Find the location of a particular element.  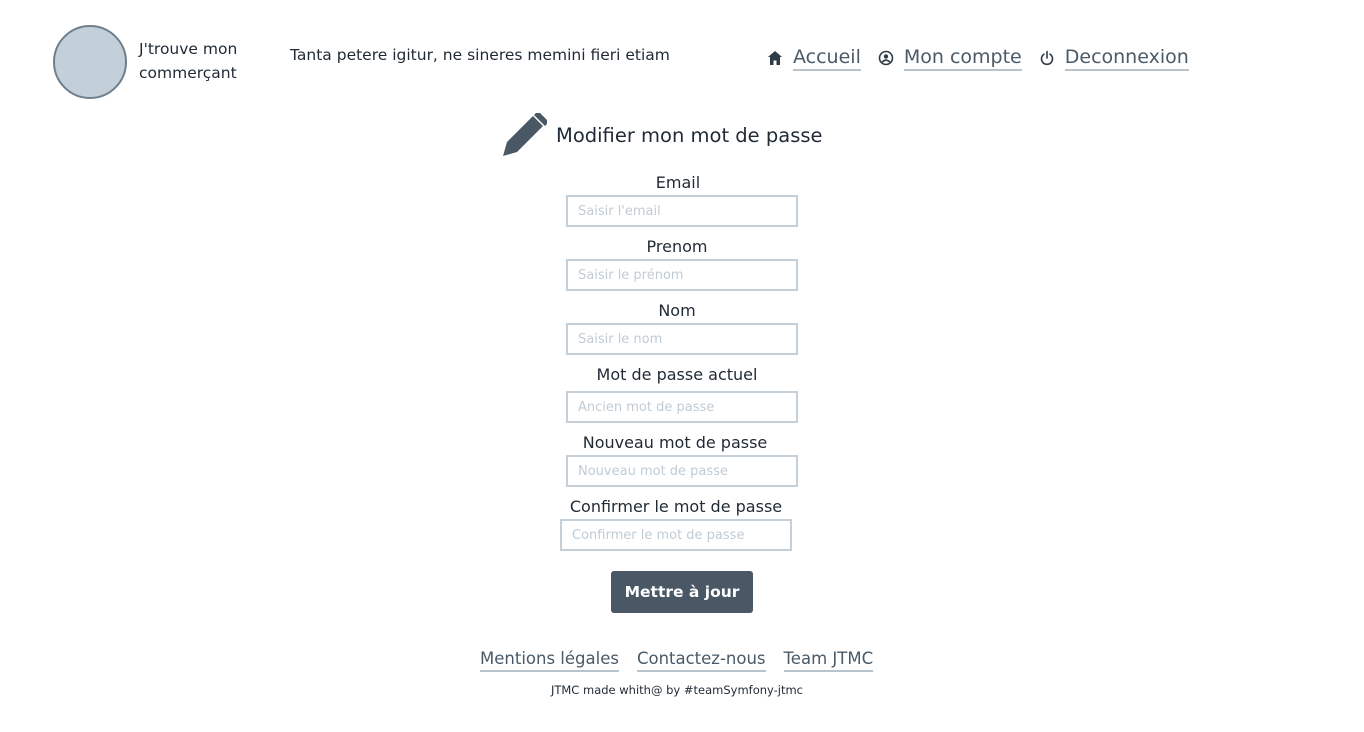

update-button: Mettre à jour is located at coordinates (682, 592).